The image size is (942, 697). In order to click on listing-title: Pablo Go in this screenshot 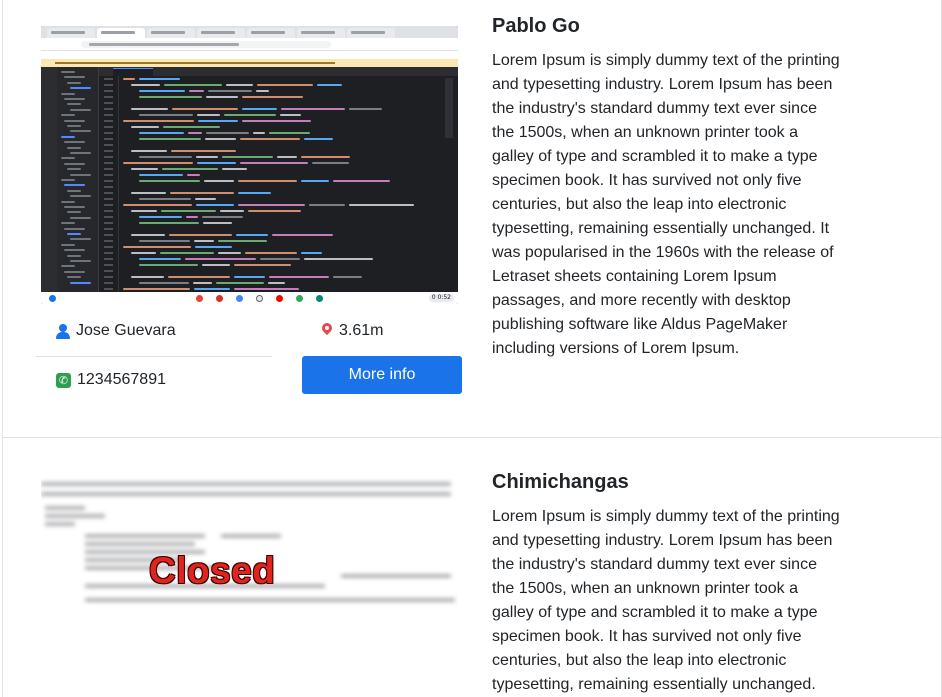, I will do `click(536, 26)`.